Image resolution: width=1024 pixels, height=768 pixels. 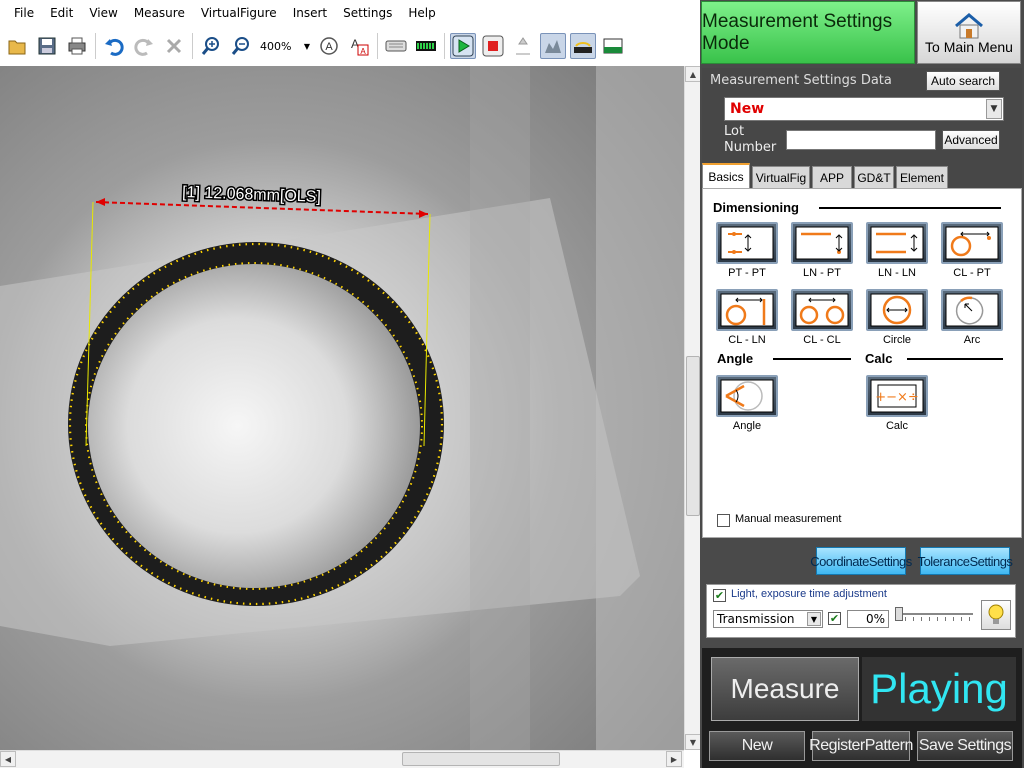 I want to click on scroll-left-button: ◀, so click(x=8, y=759).